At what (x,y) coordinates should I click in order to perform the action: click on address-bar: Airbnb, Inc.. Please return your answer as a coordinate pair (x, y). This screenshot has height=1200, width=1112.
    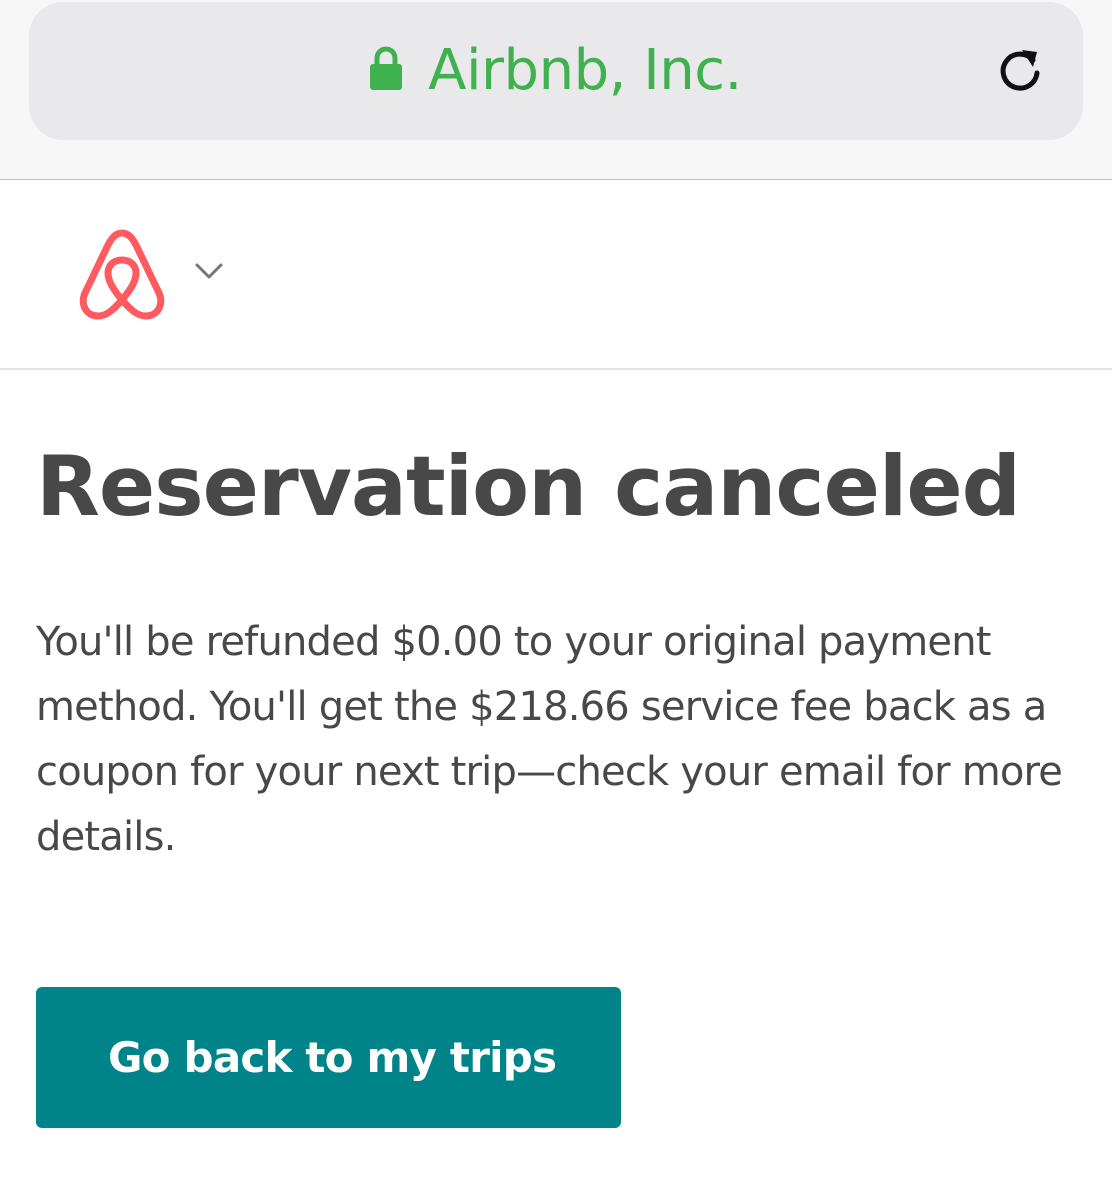
    Looking at the image, I should click on (556, 71).